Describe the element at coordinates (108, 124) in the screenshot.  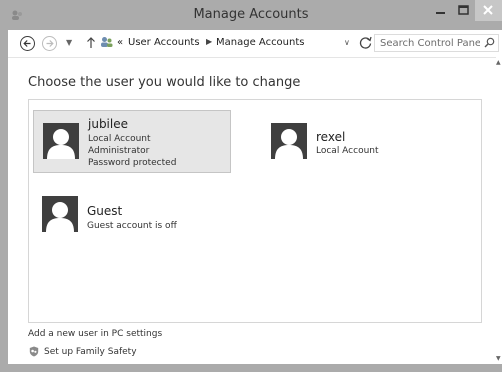
I see `account-name: jubilee` at that location.